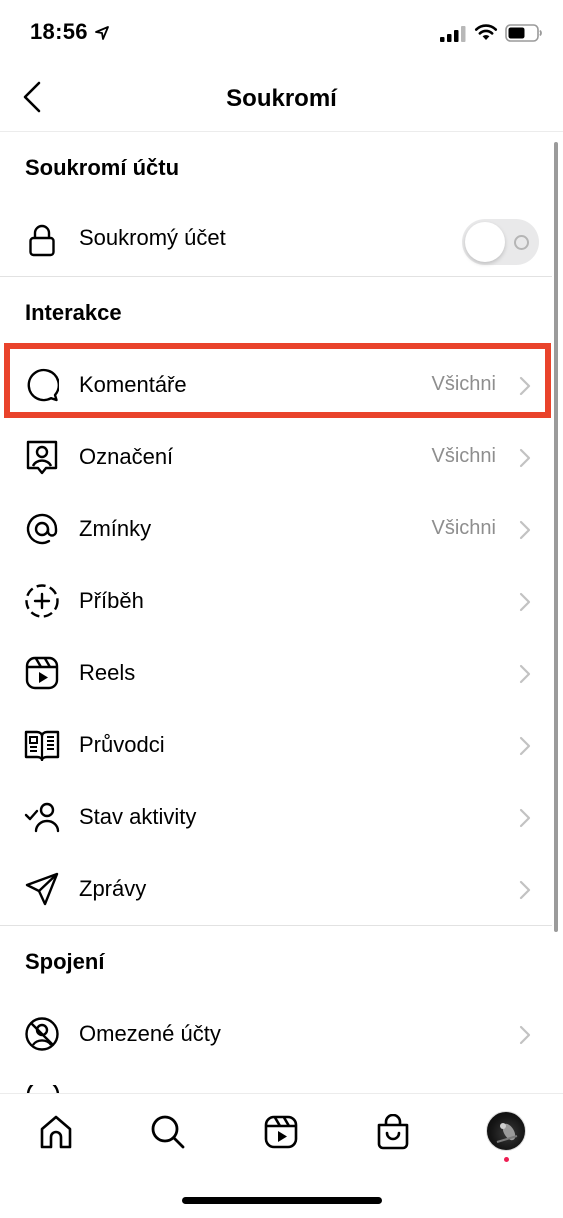  I want to click on private-account-label: Soukromý účet, so click(152, 237).